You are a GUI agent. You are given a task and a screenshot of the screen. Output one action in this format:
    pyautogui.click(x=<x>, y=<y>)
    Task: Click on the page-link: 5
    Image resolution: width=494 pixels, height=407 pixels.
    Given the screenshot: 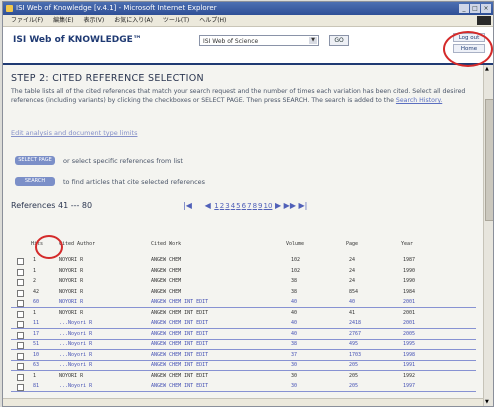 What is the action you would take?
    pyautogui.click(x=238, y=206)
    